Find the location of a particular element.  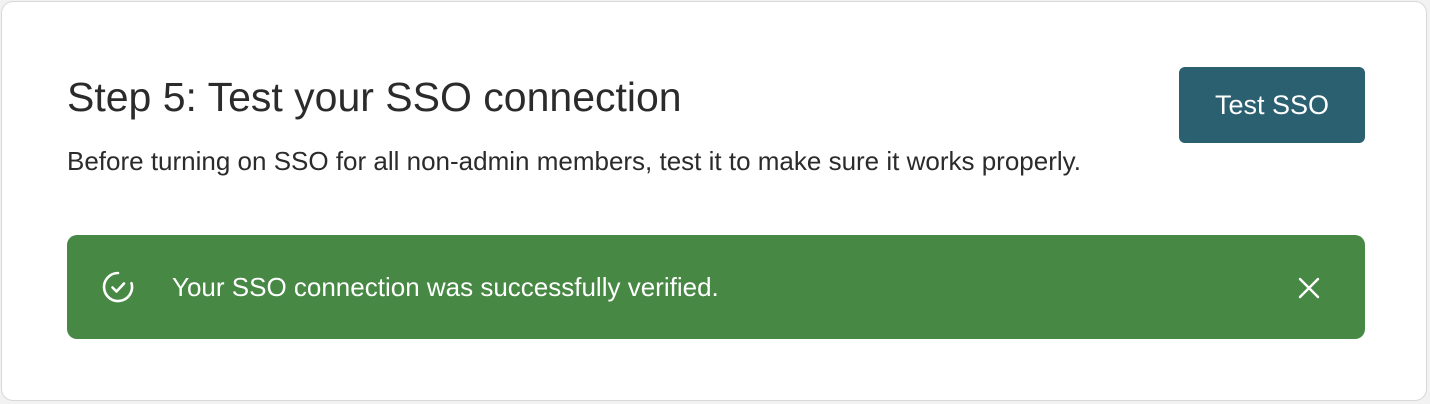

step-title: Step 5: Test your SSO connection is located at coordinates (374, 97).